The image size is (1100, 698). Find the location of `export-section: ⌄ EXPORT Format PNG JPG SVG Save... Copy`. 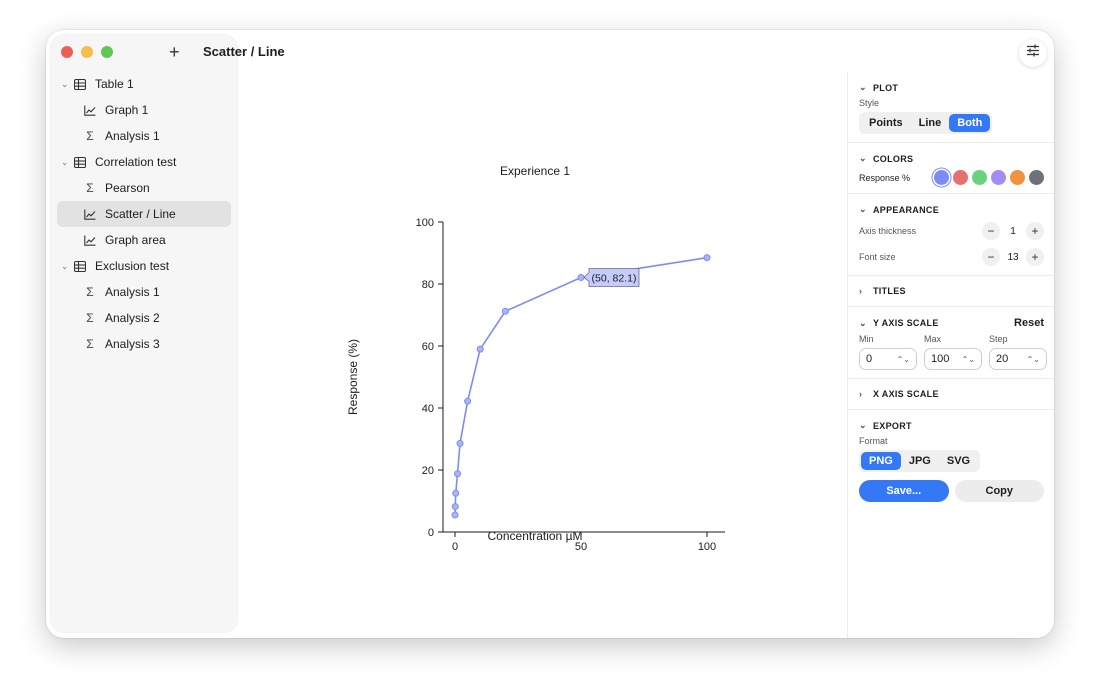

export-section: ⌄ EXPORT Format PNG JPG SVG Save... Copy is located at coordinates (951, 460).